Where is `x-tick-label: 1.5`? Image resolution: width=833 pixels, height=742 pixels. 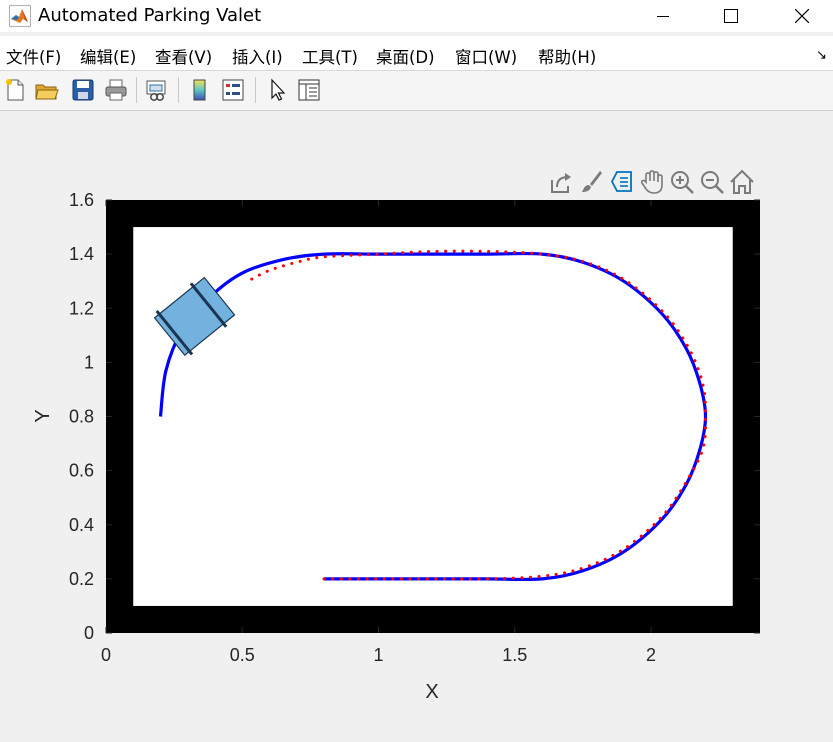 x-tick-label: 1.5 is located at coordinates (514, 655).